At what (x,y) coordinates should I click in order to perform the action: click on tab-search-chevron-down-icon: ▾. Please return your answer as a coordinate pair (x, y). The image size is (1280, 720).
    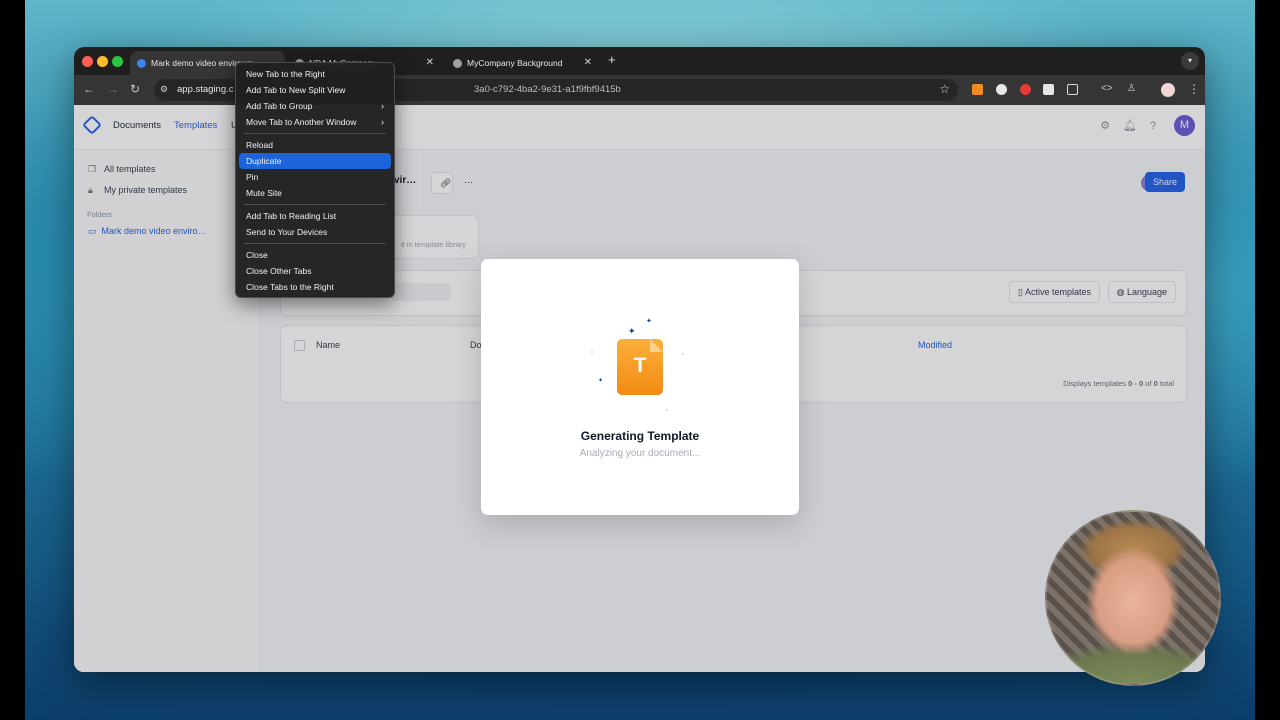
    Looking at the image, I should click on (1190, 61).